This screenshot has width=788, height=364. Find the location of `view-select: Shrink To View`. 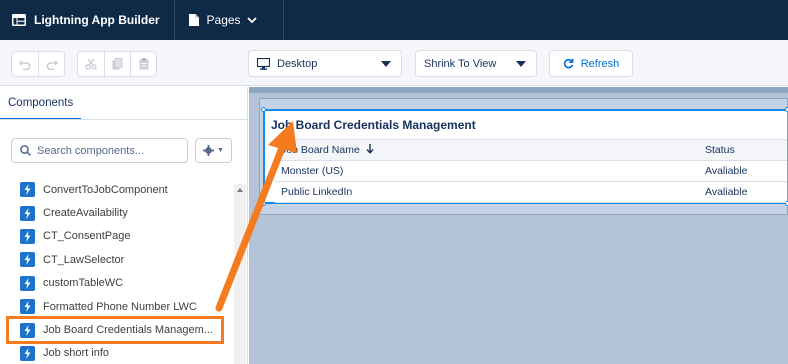

view-select: Shrink To View is located at coordinates (476, 63).